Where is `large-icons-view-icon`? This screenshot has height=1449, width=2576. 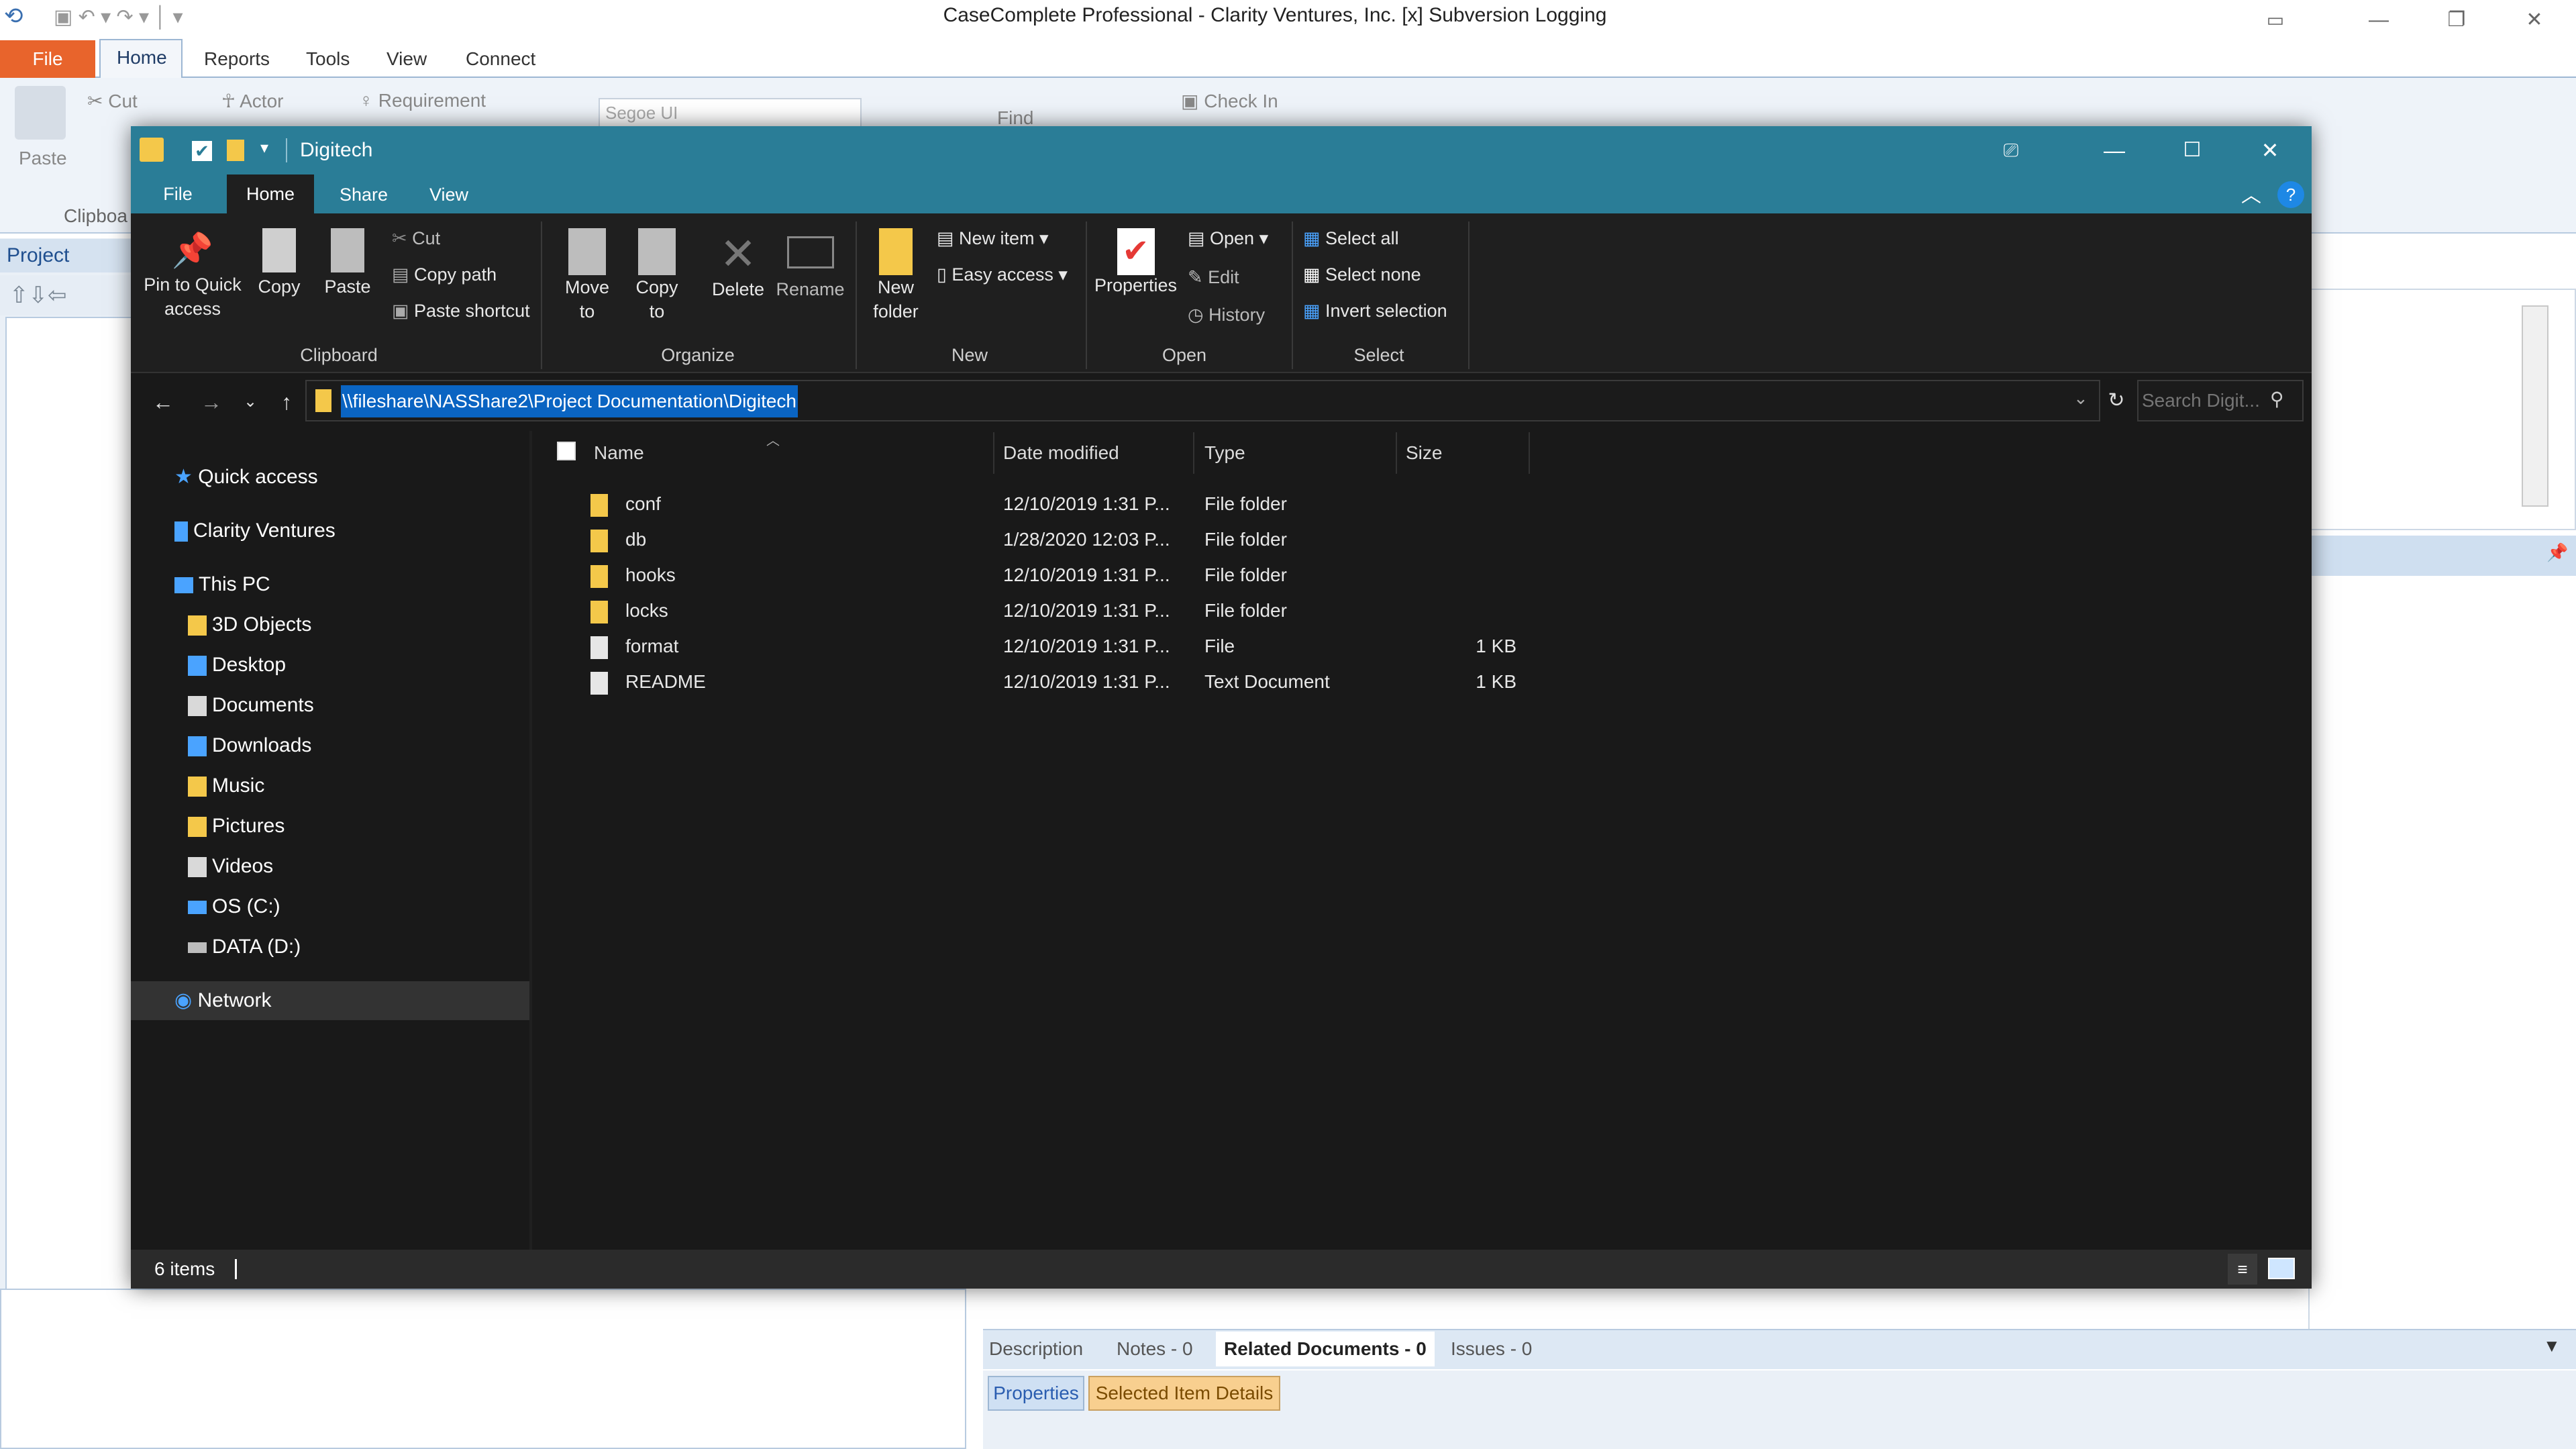
large-icons-view-icon is located at coordinates (2281, 1268).